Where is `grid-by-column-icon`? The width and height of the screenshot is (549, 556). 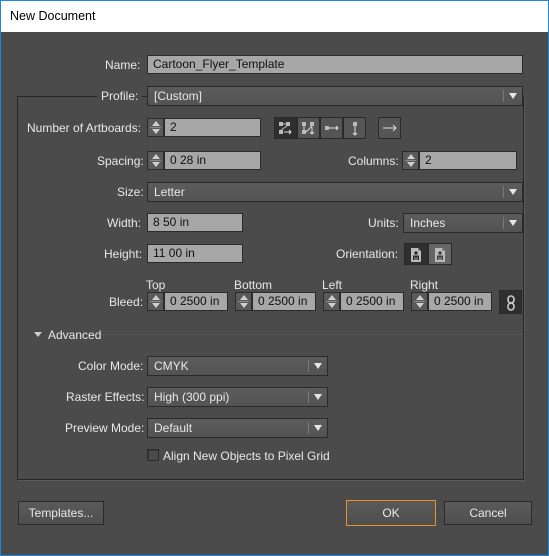 grid-by-column-icon is located at coordinates (308, 128).